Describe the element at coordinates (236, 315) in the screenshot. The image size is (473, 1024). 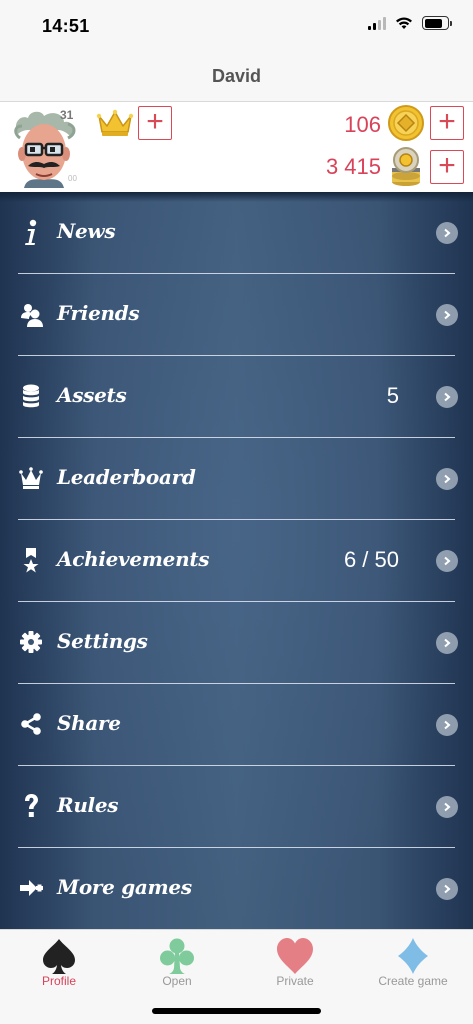
I see `menu-item-friends: Friends` at that location.